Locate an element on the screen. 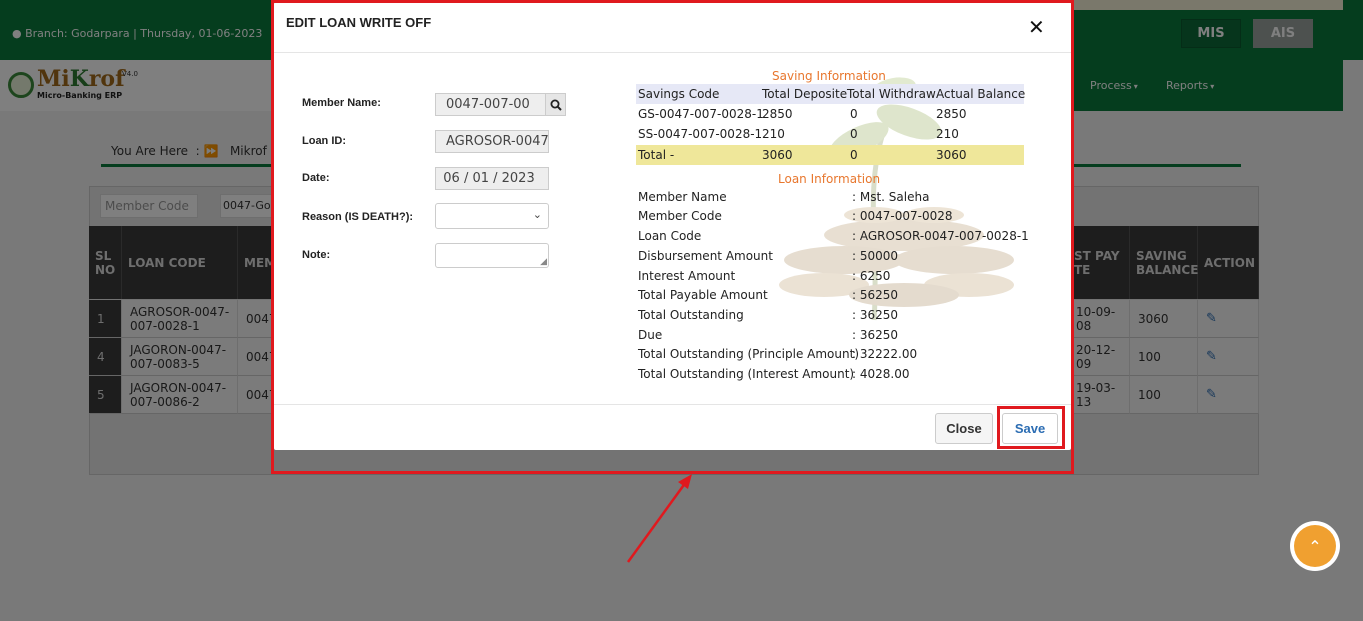  chevron-up-icon: ⌃ is located at coordinates (1315, 546).